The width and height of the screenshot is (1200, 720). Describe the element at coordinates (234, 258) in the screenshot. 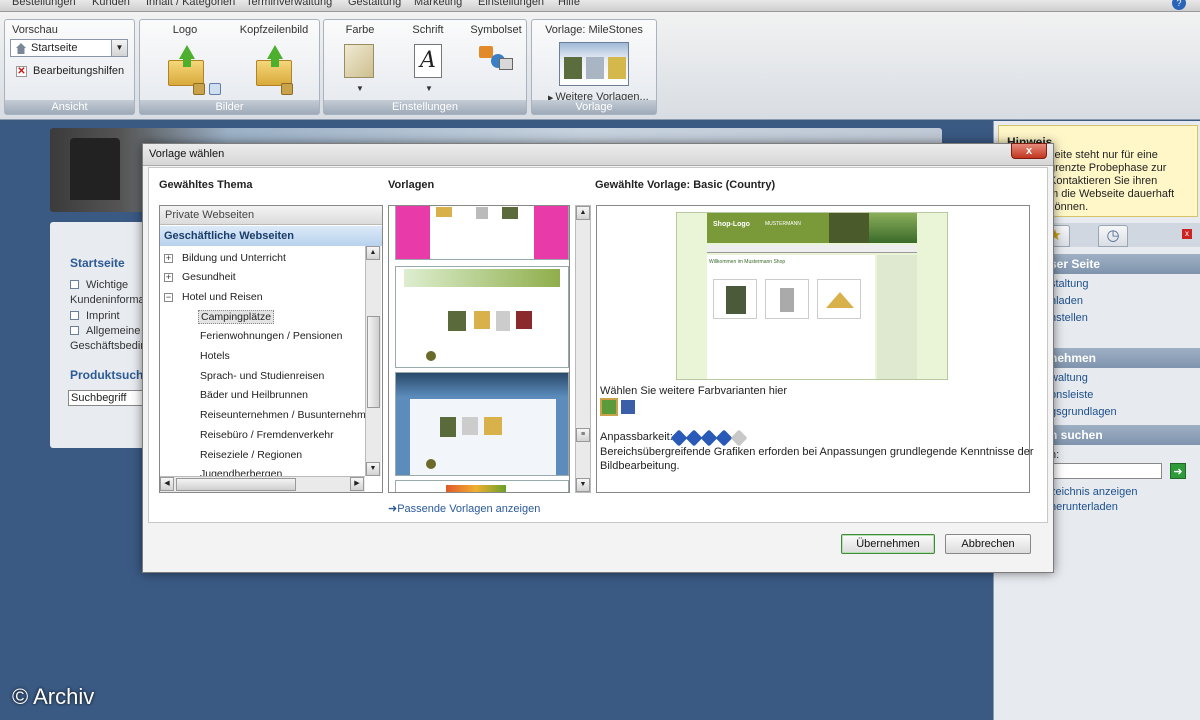

I see `tree-node-bildung: Bildung und Unterricht` at that location.